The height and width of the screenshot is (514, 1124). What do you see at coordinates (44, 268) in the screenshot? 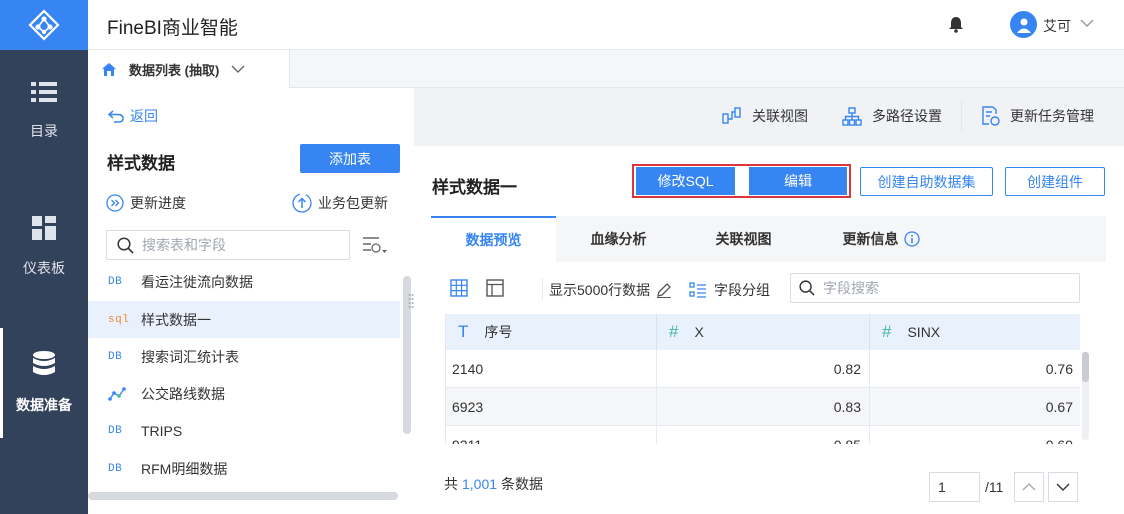
I see `nav-label: 仪表板` at bounding box center [44, 268].